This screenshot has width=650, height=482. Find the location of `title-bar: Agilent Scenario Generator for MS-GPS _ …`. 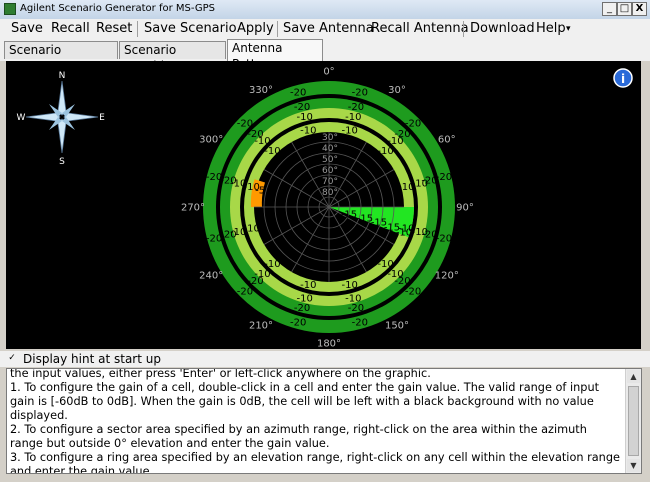

title-bar: Agilent Scenario Generator for MS-GPS _ … is located at coordinates (325, 10).